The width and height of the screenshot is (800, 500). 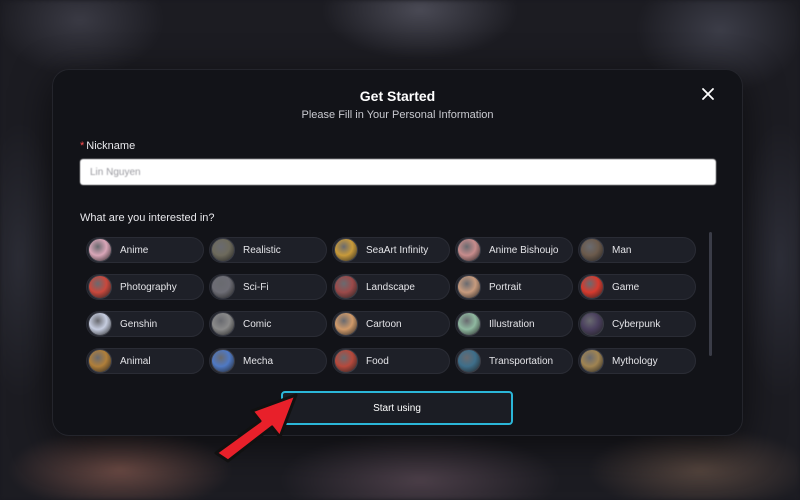 I want to click on interest-chip-label: Man, so click(x=622, y=250).